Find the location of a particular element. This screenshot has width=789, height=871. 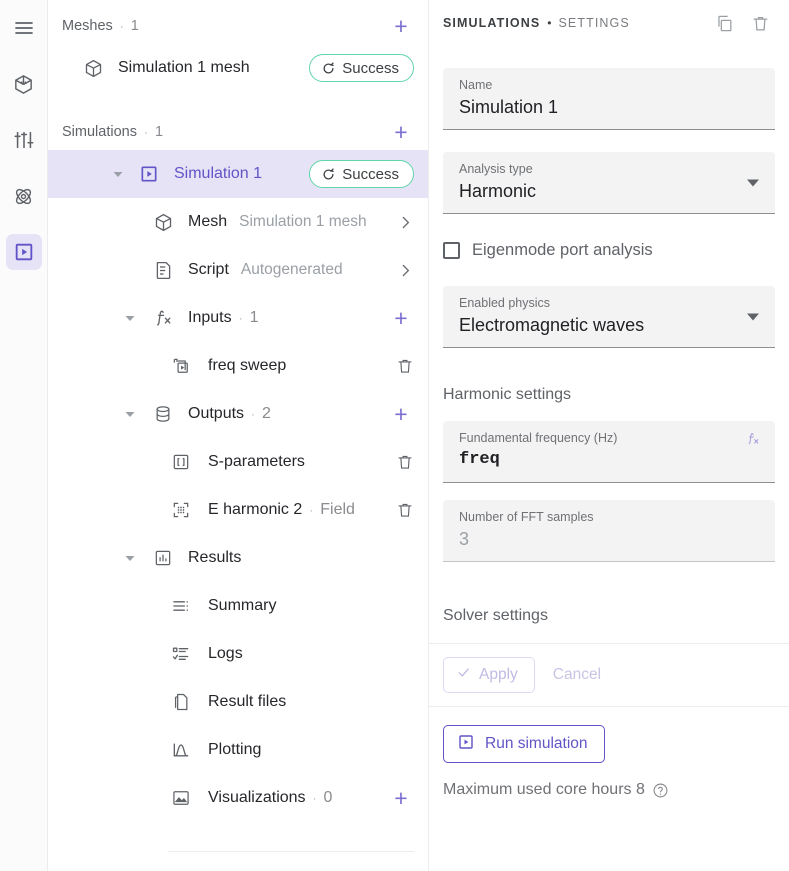

tree-node-result-files: Result files is located at coordinates (238, 702).